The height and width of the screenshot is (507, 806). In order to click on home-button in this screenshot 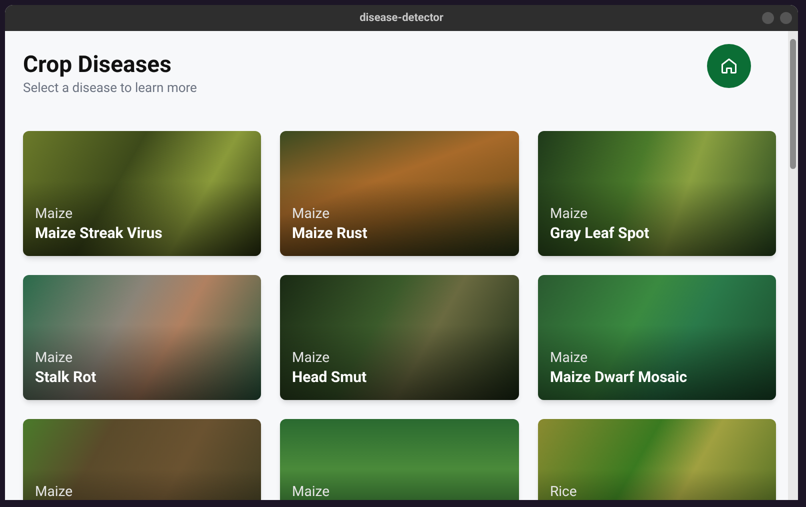, I will do `click(729, 66)`.